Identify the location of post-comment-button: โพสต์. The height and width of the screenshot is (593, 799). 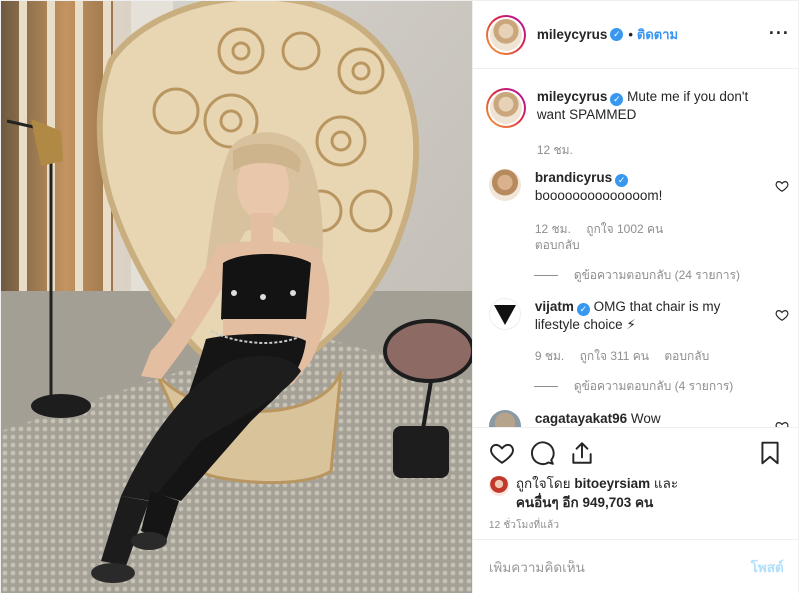
(767, 567).